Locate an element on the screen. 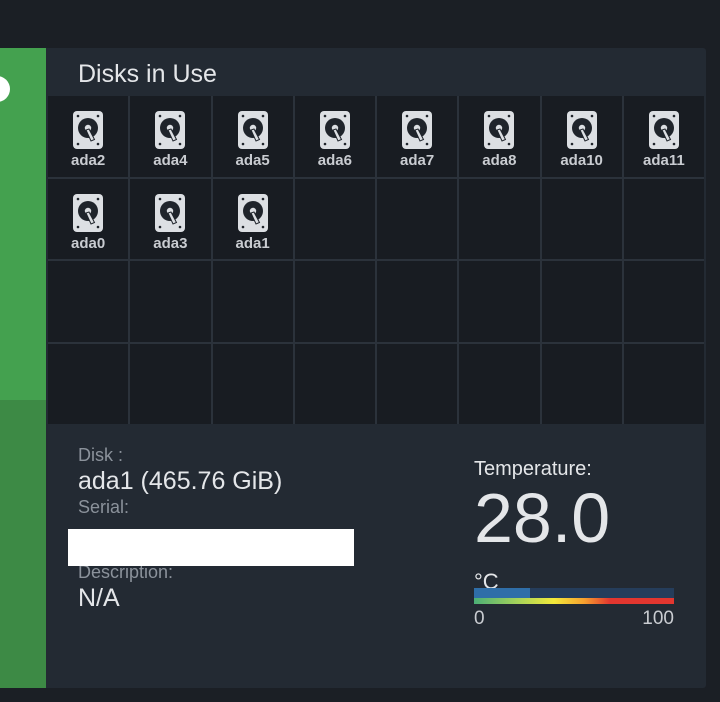 This screenshot has width=720, height=702. disk-cell: ada10 is located at coordinates (581, 136).